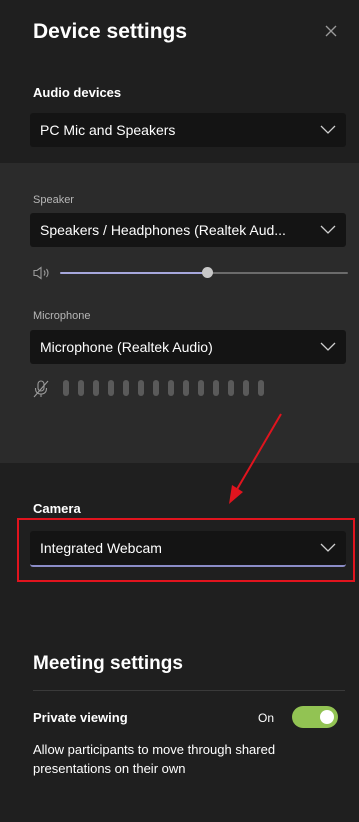 The width and height of the screenshot is (359, 822). What do you see at coordinates (315, 717) in the screenshot?
I see `private-viewing-toggle` at bounding box center [315, 717].